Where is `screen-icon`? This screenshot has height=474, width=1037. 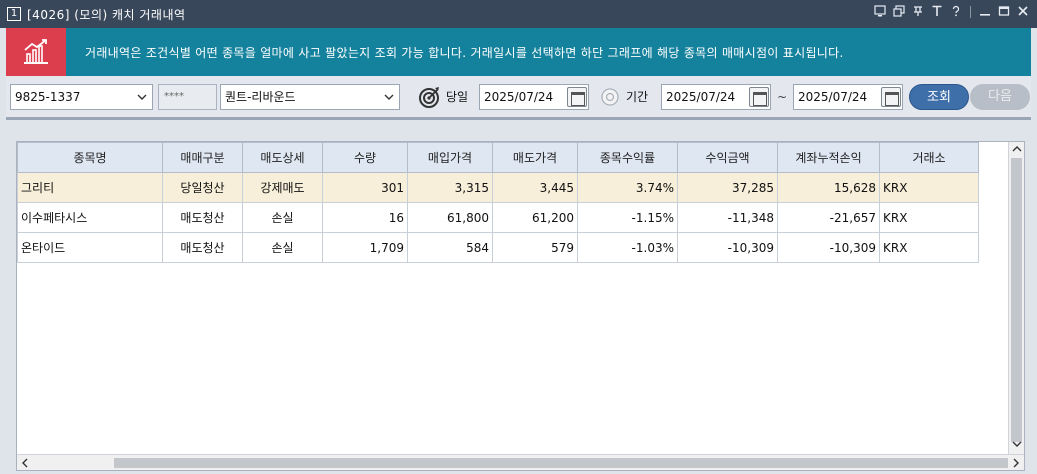
screen-icon is located at coordinates (880, 12).